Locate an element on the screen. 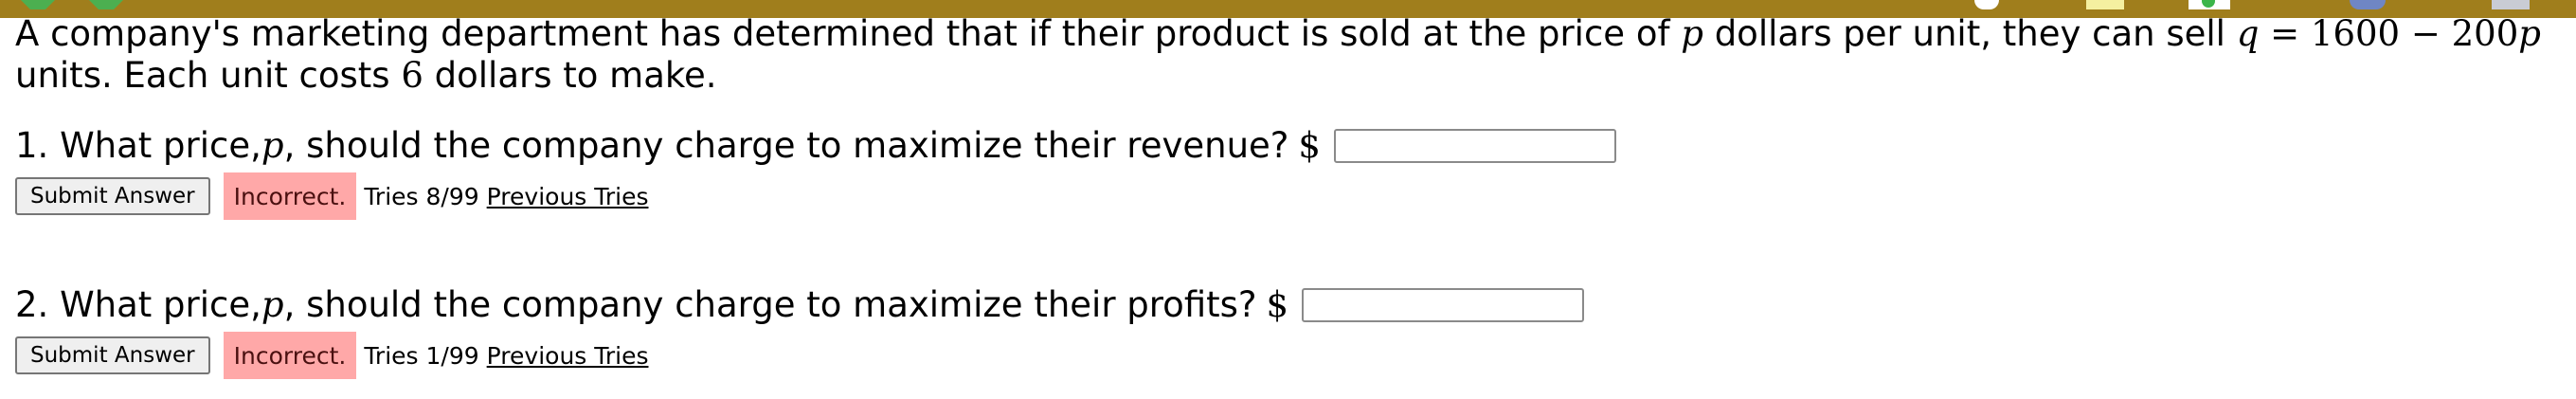 The image size is (2576, 399). problem-text: dollars per unit, they can sell is located at coordinates (1969, 33).